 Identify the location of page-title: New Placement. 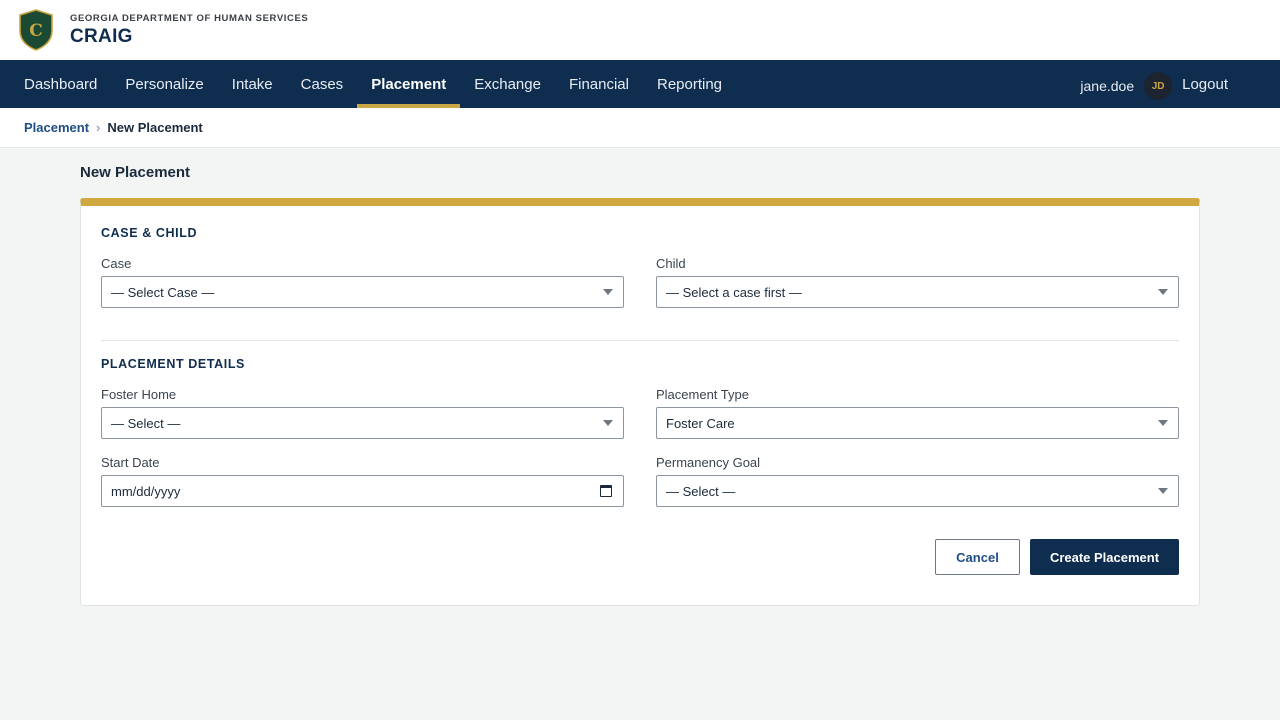
(135, 172).